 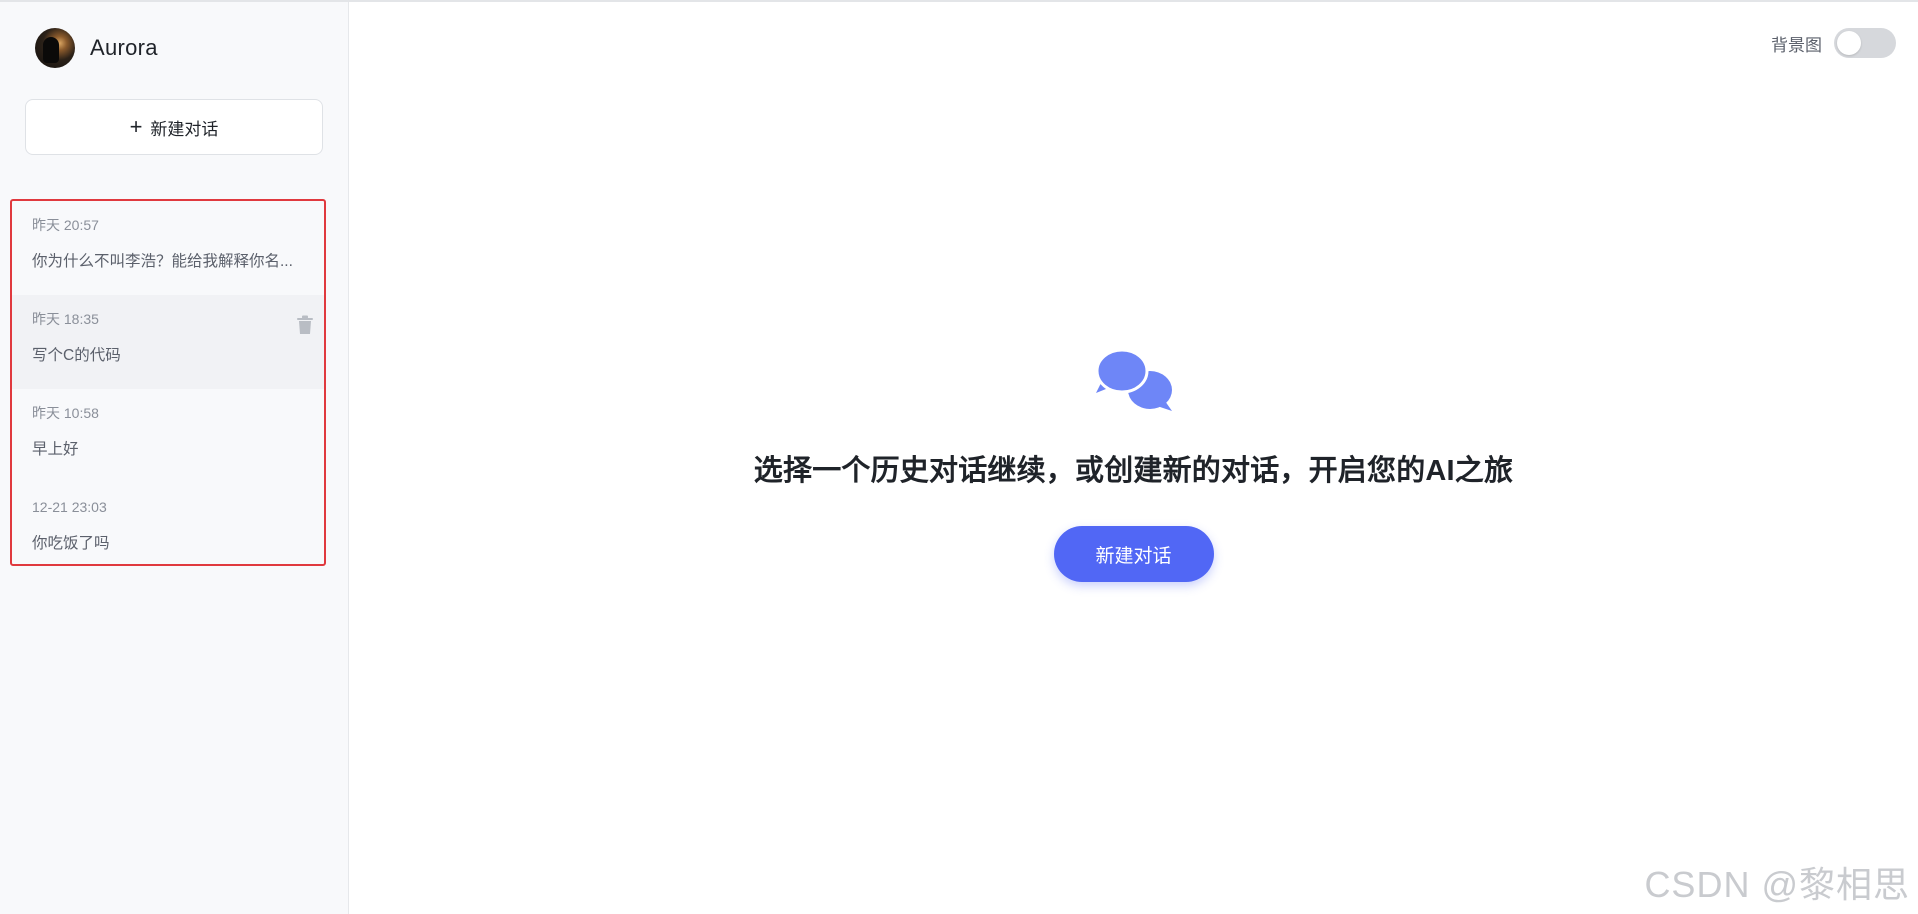 What do you see at coordinates (1796, 45) in the screenshot?
I see `background-label: 背景图` at bounding box center [1796, 45].